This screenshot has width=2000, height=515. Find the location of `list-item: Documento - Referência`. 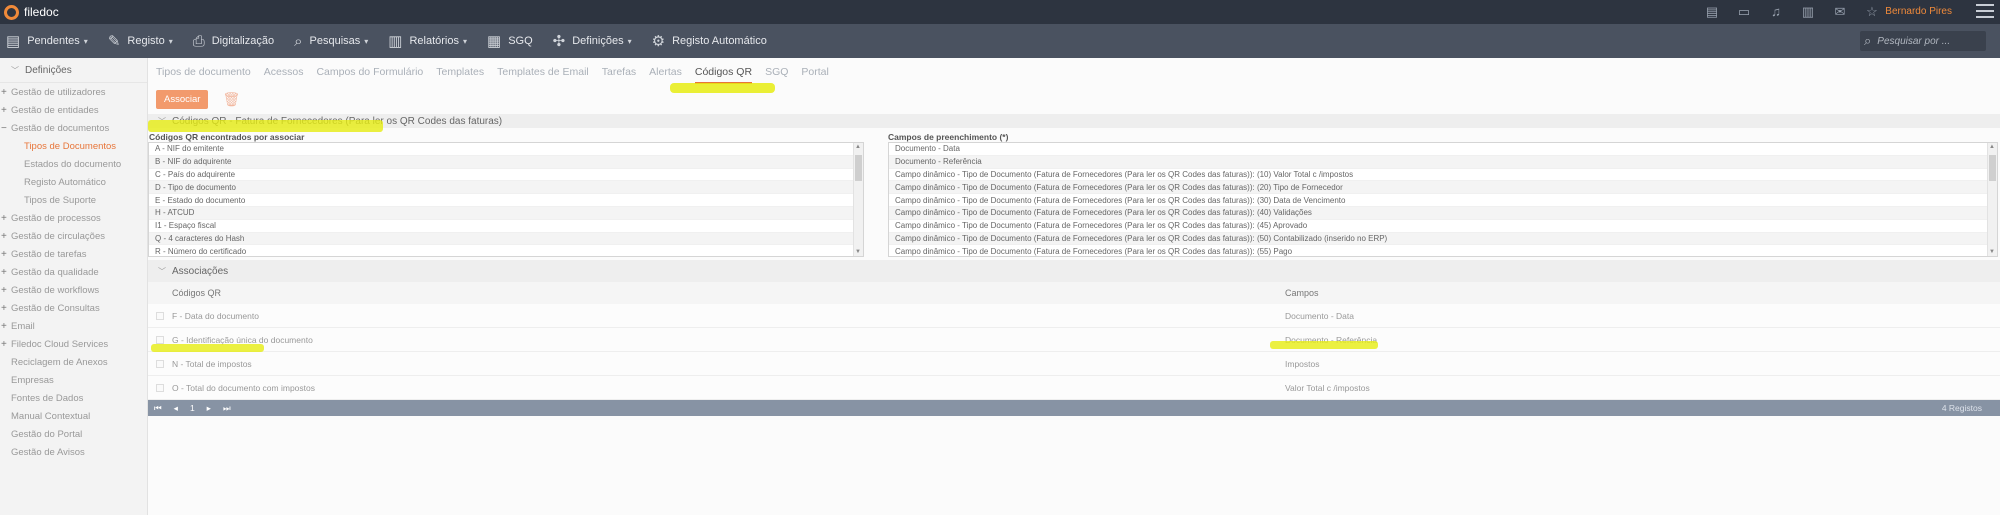

list-item: Documento - Referência is located at coordinates (1443, 162).